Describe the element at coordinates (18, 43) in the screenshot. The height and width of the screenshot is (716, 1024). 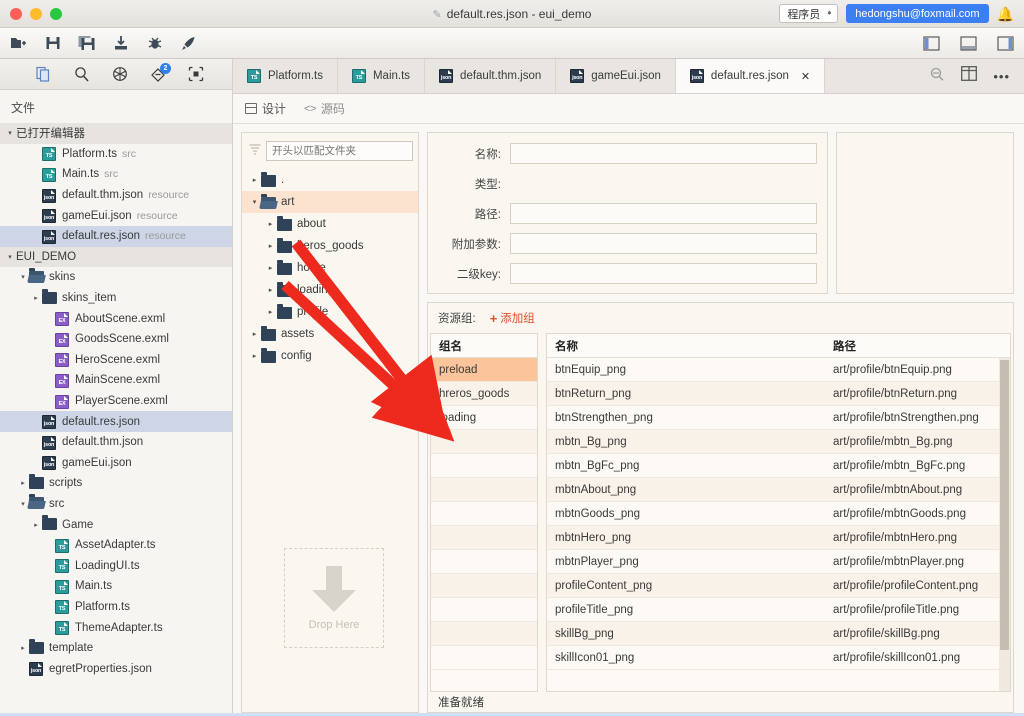
I see `new-project-icon` at that location.